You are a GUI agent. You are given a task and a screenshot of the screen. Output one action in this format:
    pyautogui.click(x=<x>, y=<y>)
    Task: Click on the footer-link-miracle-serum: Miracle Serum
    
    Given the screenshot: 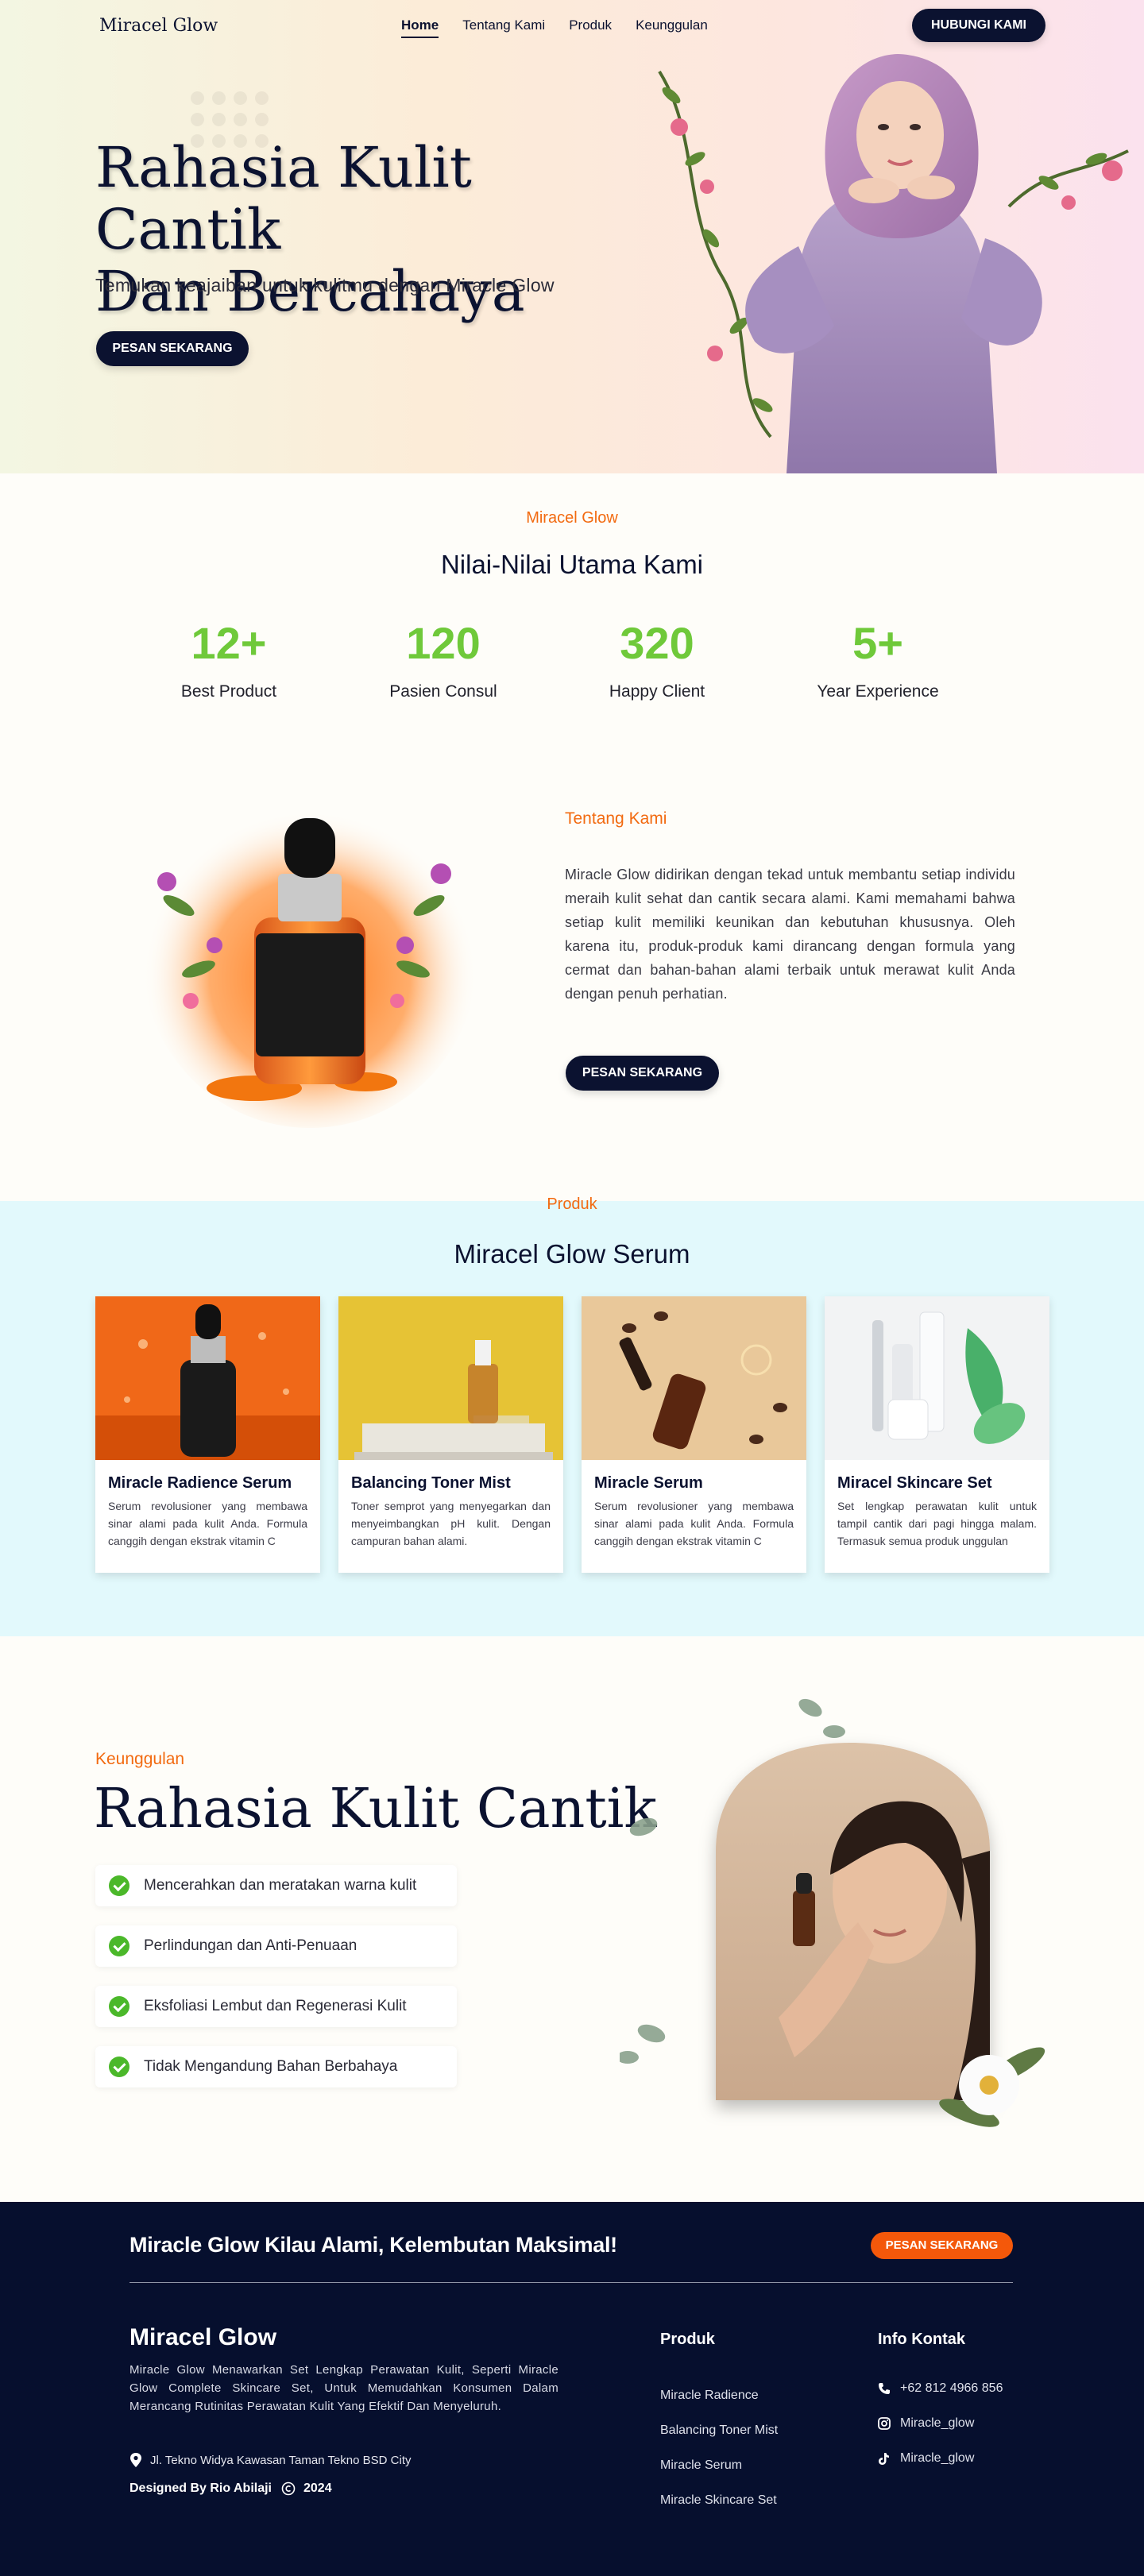 What is the action you would take?
    pyautogui.click(x=719, y=2465)
    